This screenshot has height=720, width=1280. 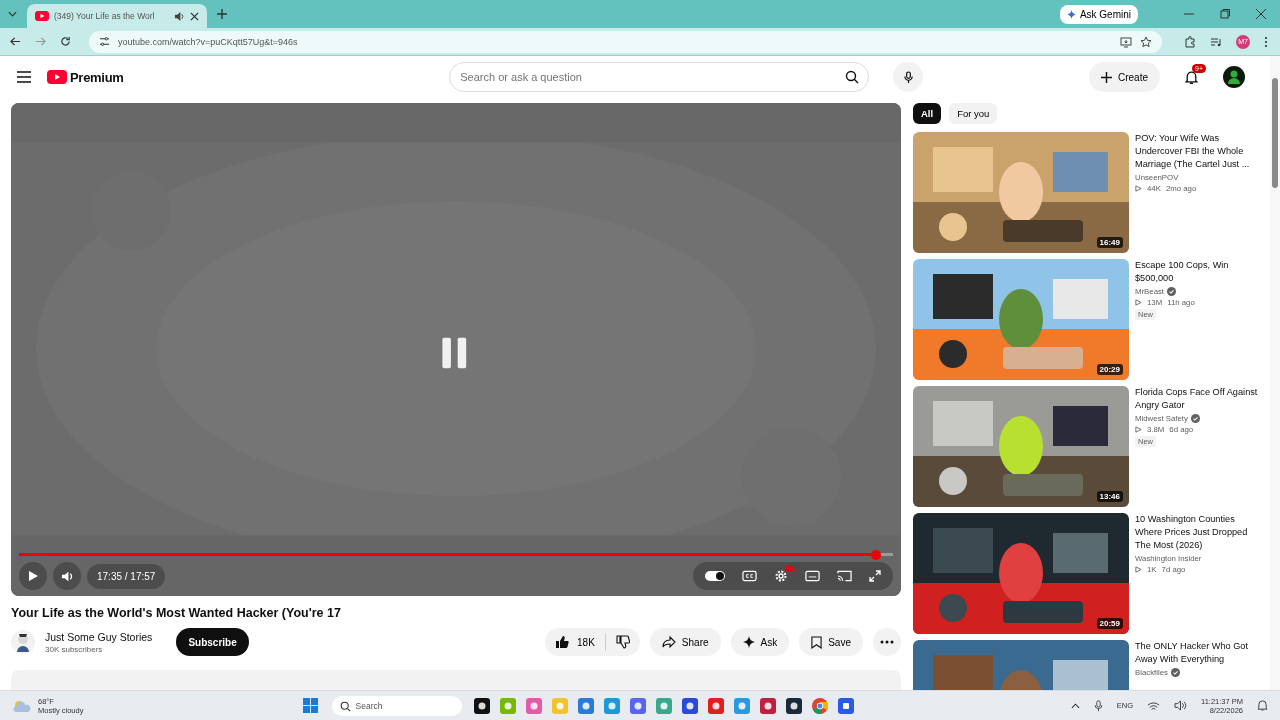 I want to click on install-app-icon, so click(x=1126, y=41).